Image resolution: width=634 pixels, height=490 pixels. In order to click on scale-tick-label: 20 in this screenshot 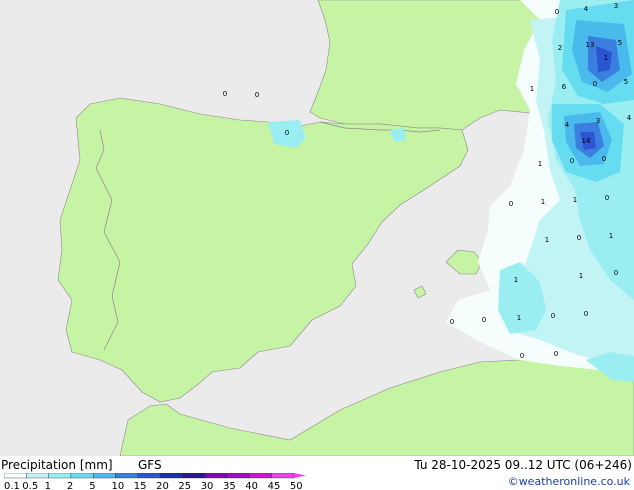, I will do `click(162, 485)`.